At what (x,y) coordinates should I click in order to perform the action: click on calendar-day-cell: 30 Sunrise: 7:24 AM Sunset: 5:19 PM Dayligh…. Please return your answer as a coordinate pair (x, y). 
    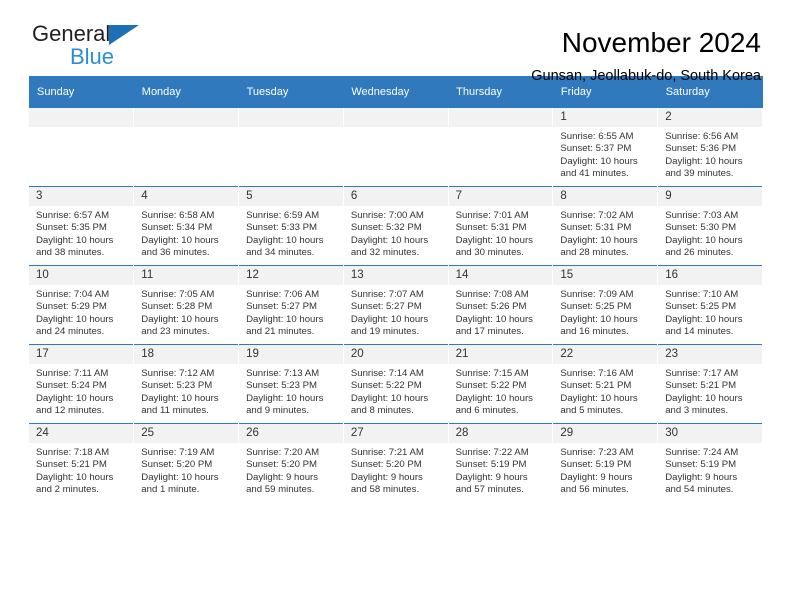
    Looking at the image, I should click on (710, 462).